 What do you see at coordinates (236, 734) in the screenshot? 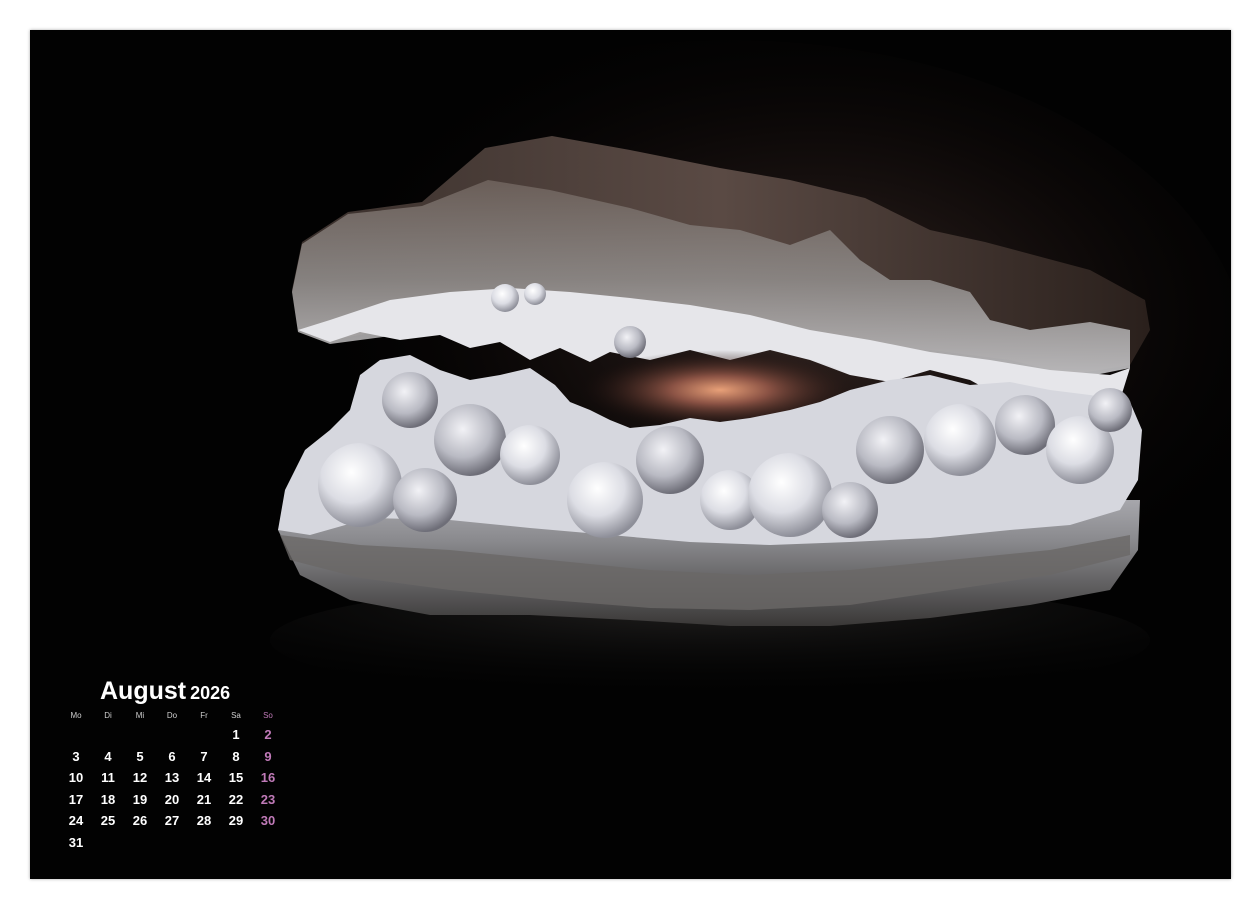
I see `calendar-day: 1` at bounding box center [236, 734].